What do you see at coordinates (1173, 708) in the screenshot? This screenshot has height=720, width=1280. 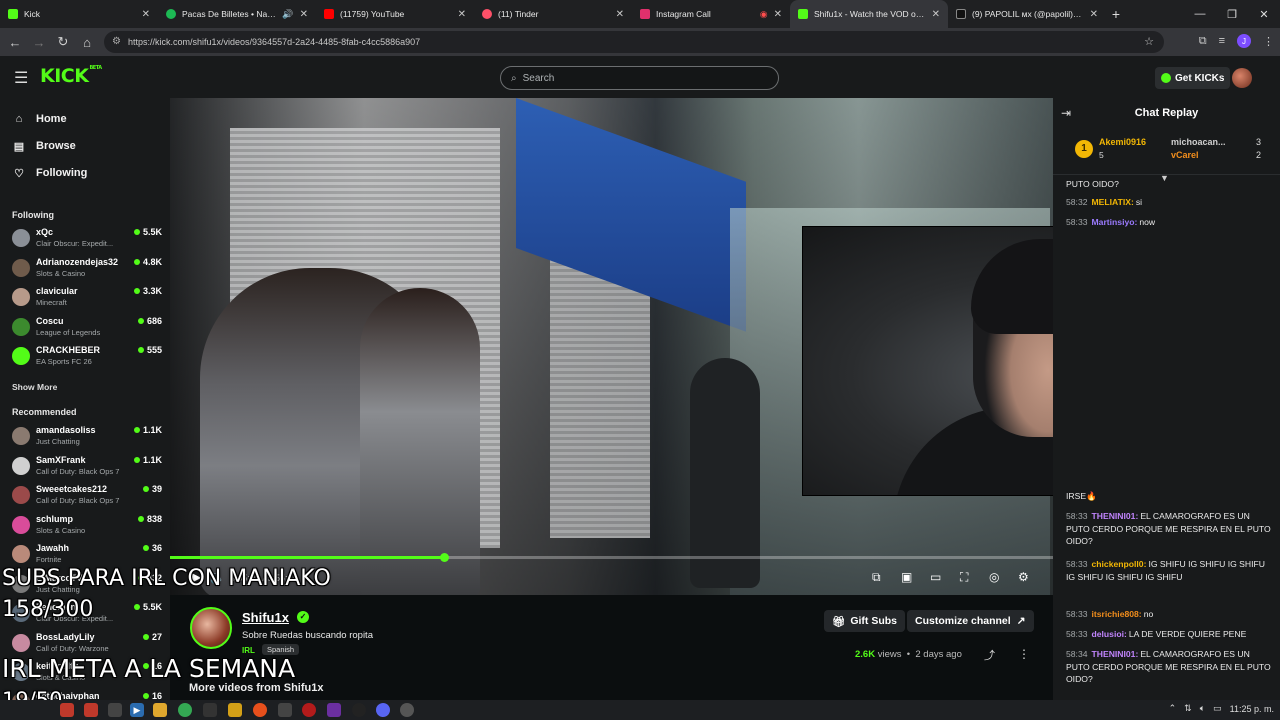 I see `chevron-up-icon: ⌃` at bounding box center [1173, 708].